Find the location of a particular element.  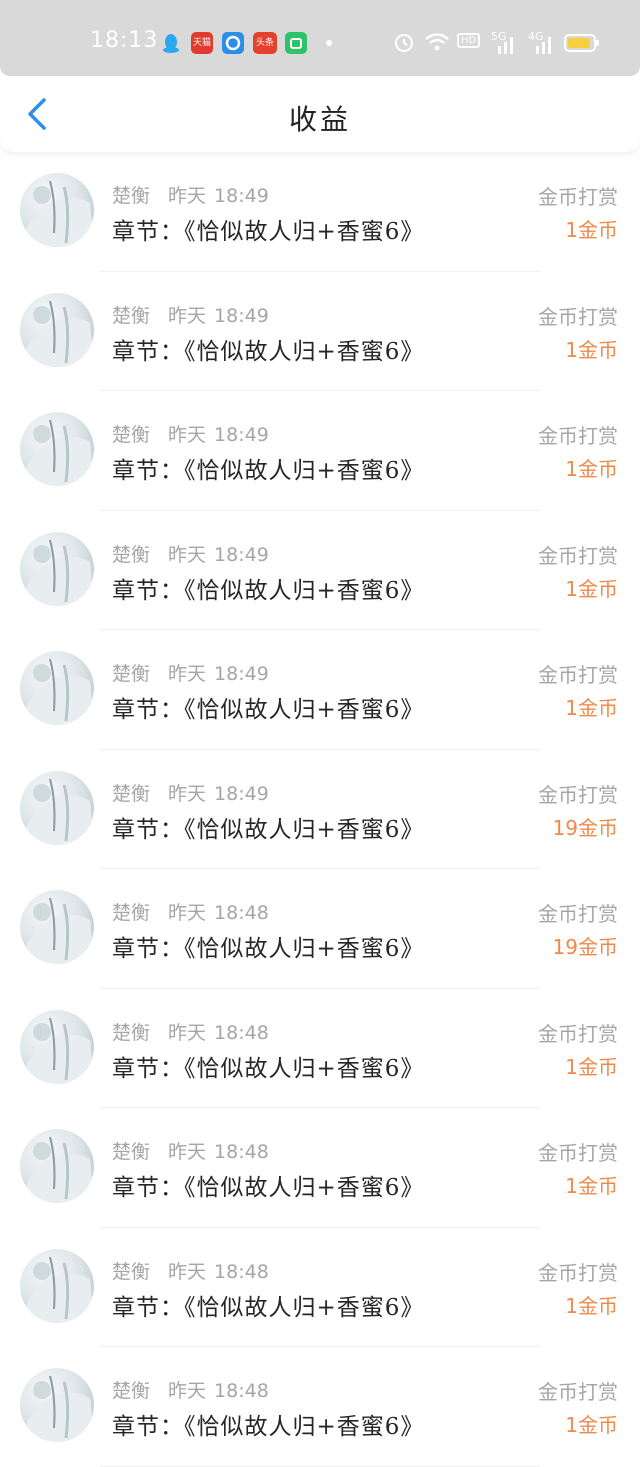

status-bar: 18:13 天猫 头条 HD 5G 4G is located at coordinates (320, 38).